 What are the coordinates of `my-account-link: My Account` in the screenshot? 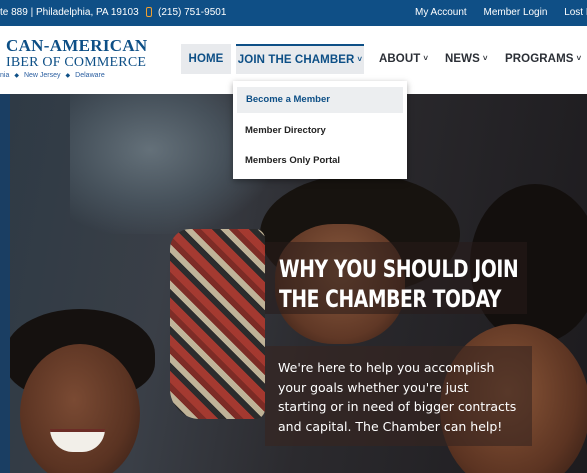 It's located at (441, 12).